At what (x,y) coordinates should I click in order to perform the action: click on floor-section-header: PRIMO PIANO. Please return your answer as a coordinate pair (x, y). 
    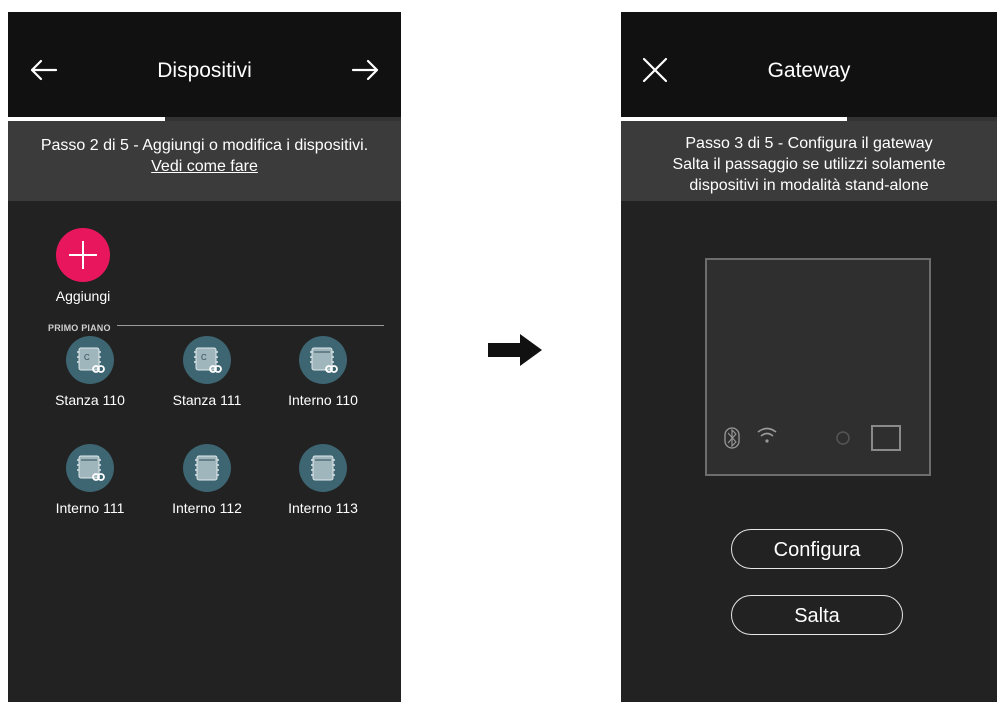
    Looking at the image, I should click on (216, 326).